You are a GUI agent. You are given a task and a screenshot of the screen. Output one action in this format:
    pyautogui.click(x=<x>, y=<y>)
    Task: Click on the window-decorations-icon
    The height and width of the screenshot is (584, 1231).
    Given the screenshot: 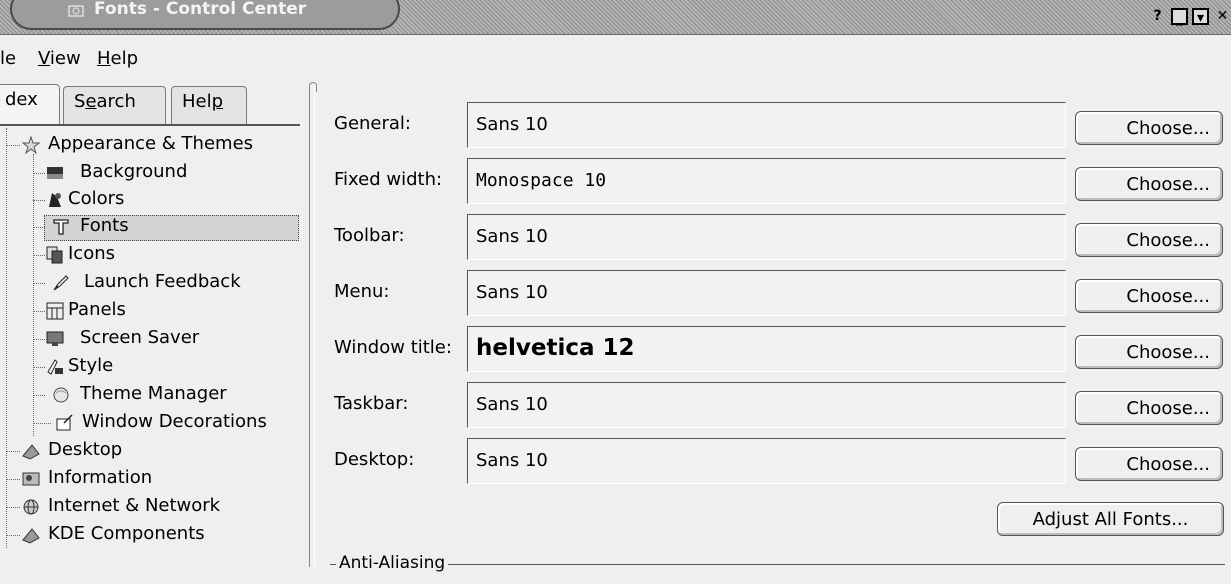 What is the action you would take?
    pyautogui.click(x=64, y=422)
    